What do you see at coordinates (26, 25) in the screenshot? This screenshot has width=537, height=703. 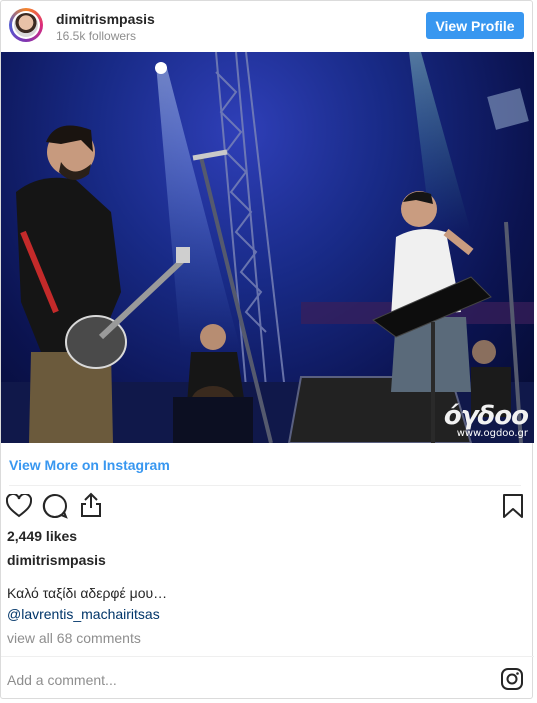 I see `avatar` at bounding box center [26, 25].